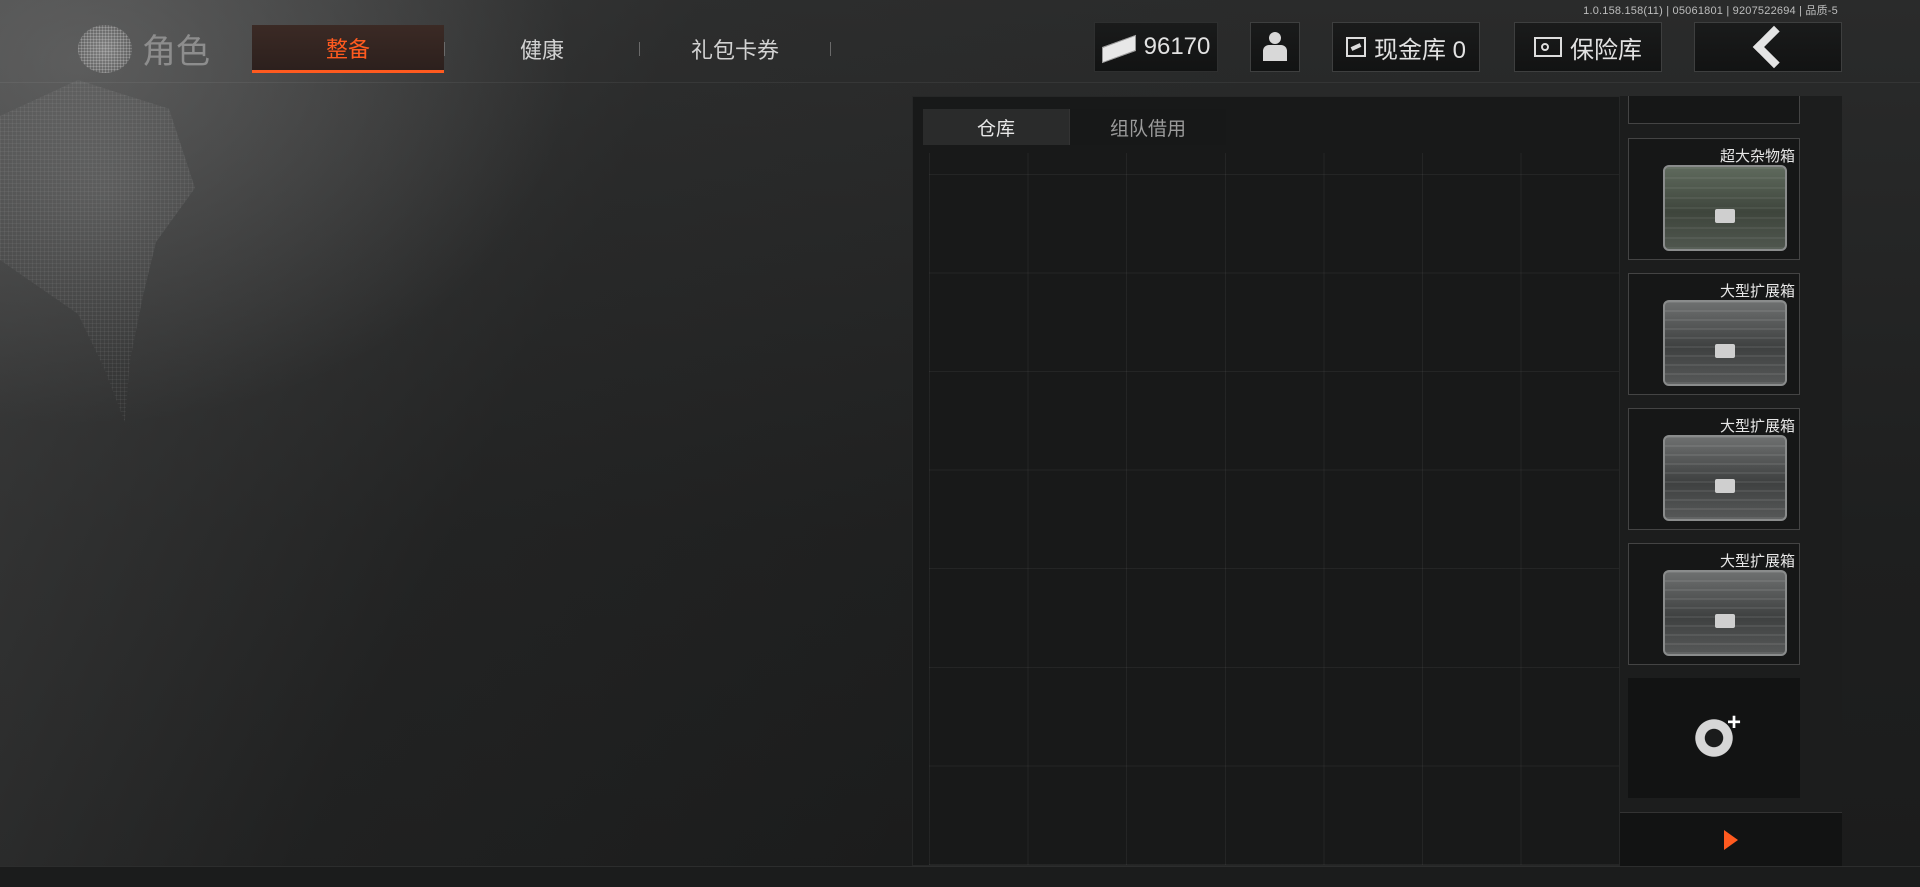 This screenshot has width=1920, height=887. Describe the element at coordinates (1147, 127) in the screenshot. I see `tab-team-borrow: 组队借用` at that location.